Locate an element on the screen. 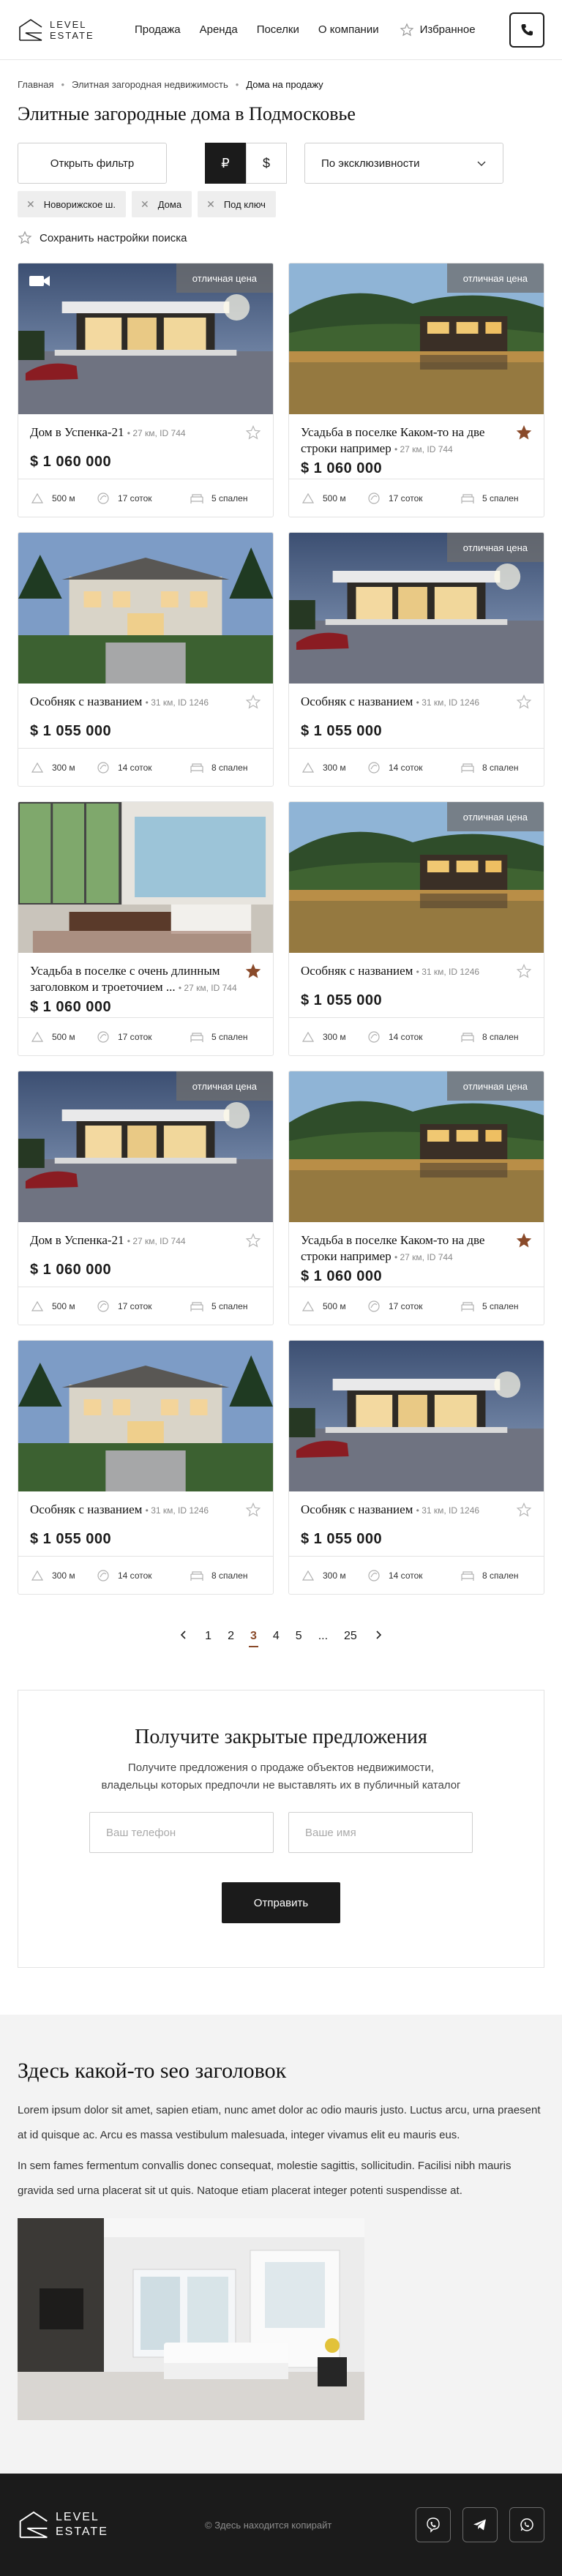 This screenshot has width=562, height=2576. video-icon is located at coordinates (40, 281).